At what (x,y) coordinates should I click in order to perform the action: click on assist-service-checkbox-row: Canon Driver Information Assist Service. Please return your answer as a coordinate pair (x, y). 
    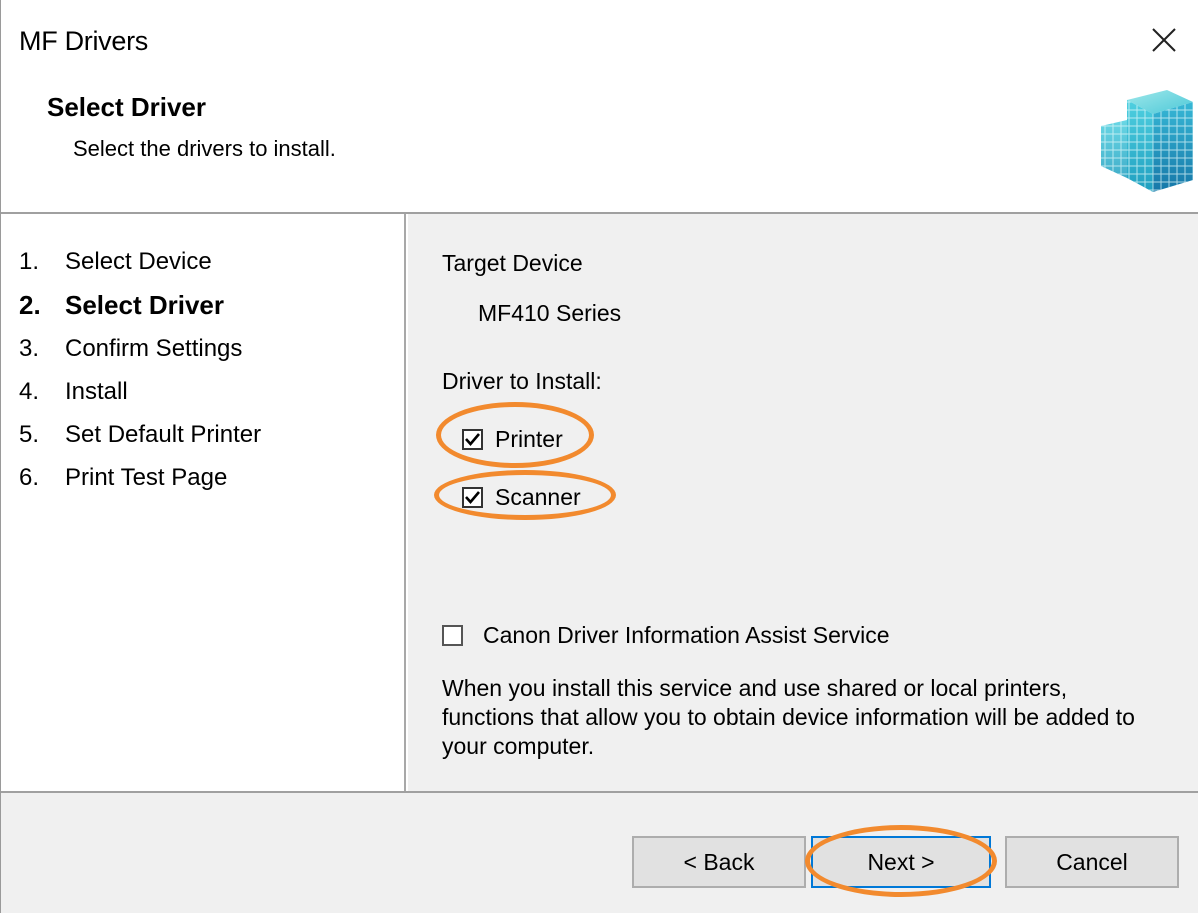
    Looking at the image, I should click on (666, 635).